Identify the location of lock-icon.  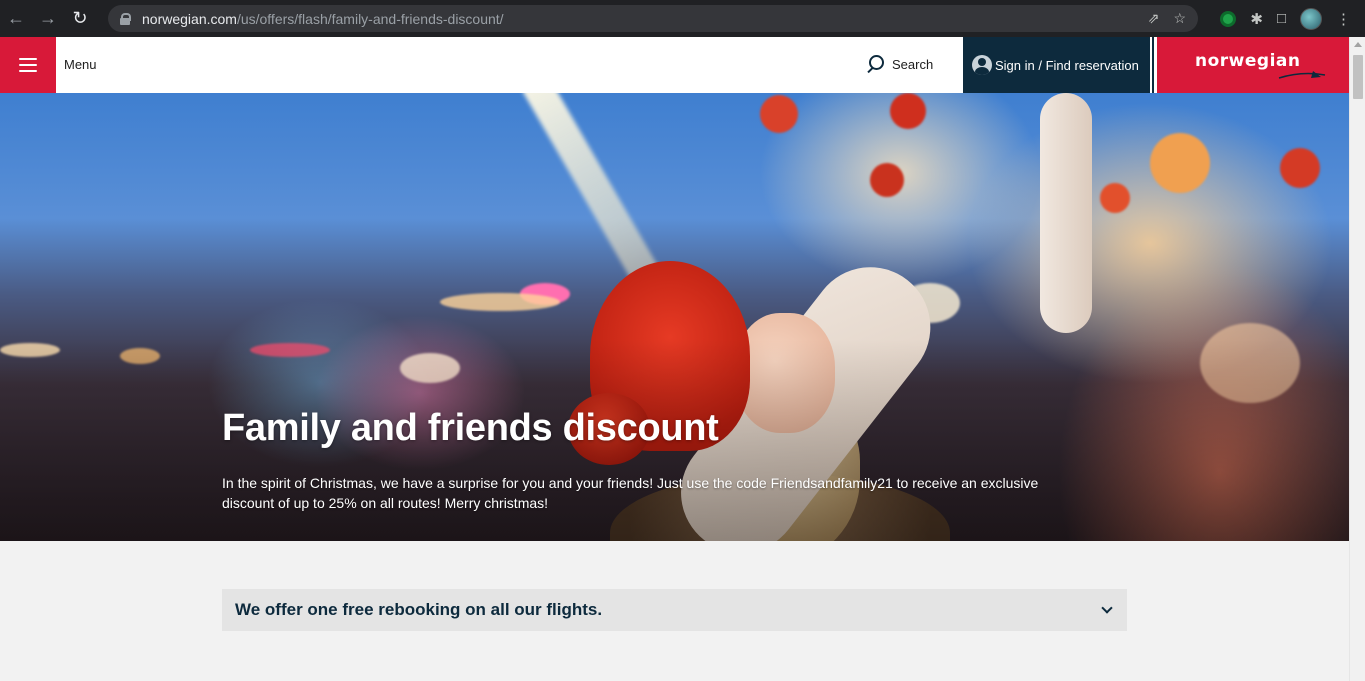
(125, 18).